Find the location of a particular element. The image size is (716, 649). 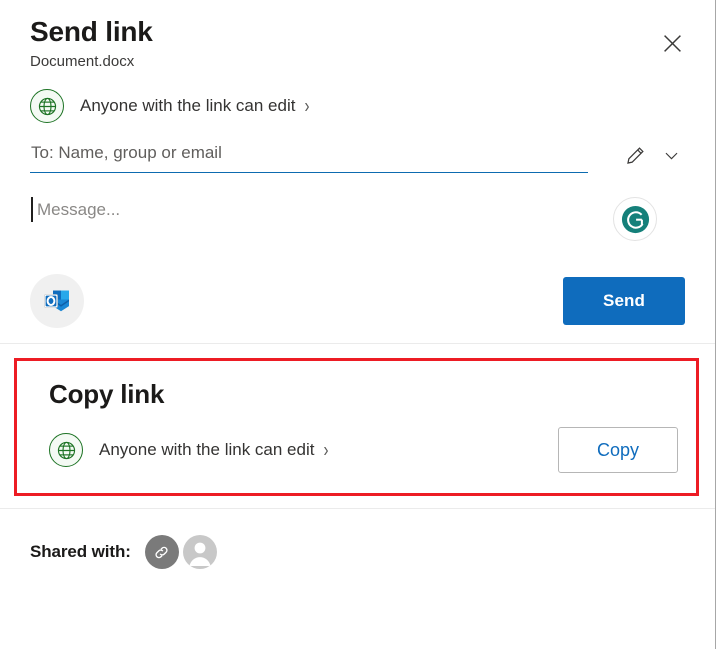

link-icon is located at coordinates (161, 552).